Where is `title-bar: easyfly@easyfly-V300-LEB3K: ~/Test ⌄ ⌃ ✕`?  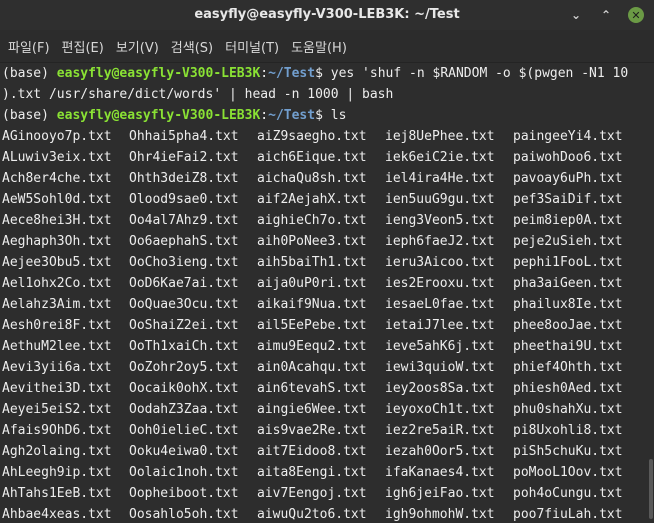
title-bar: easyfly@easyfly-V300-LEB3K: ~/Test ⌄ ⌃ ✕ is located at coordinates (327, 15).